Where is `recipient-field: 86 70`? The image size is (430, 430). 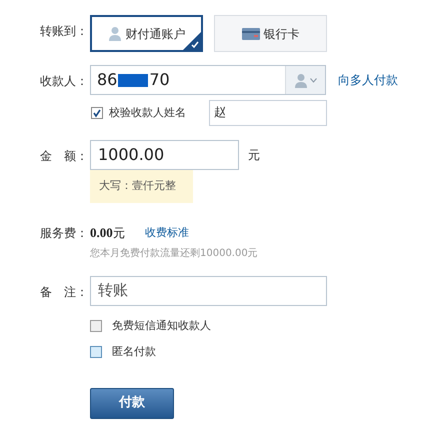 recipient-field: 86 70 is located at coordinates (208, 80).